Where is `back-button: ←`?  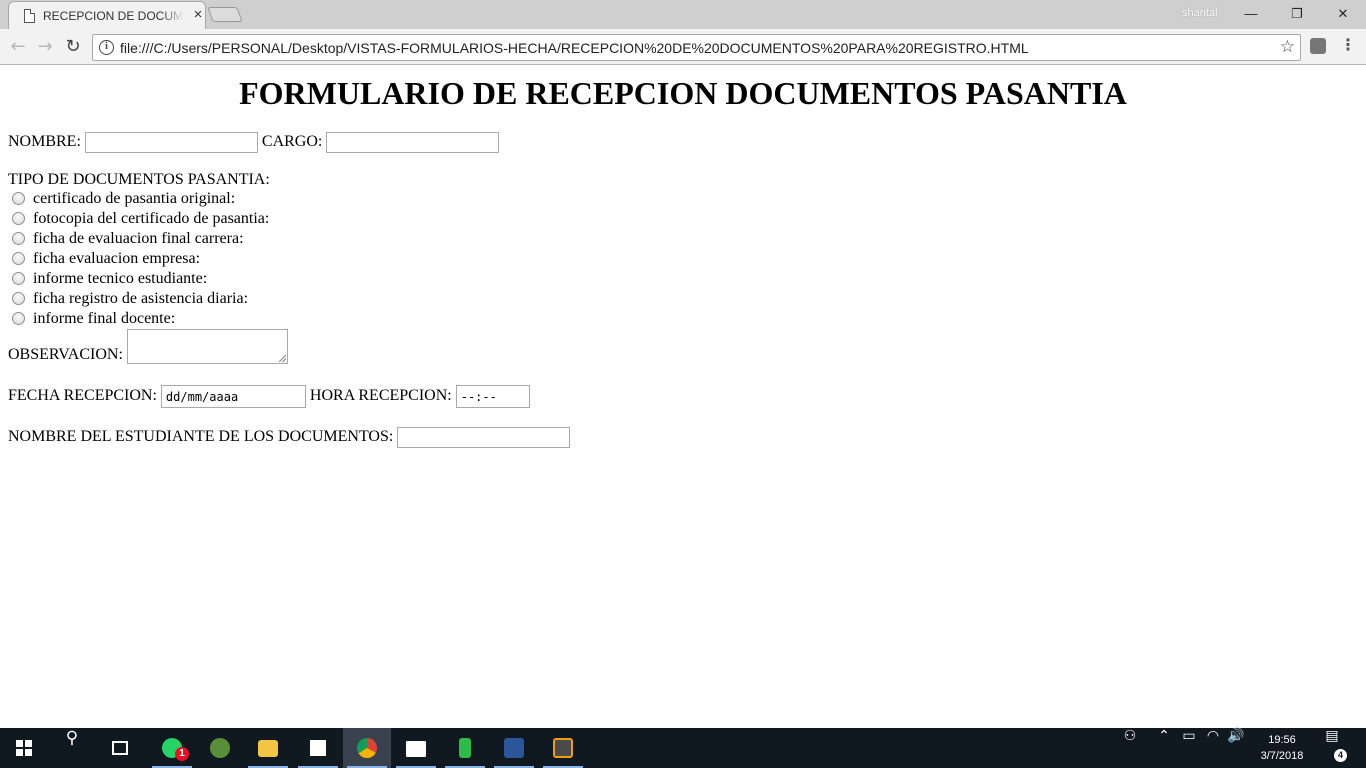
back-button: ← is located at coordinates (18, 47).